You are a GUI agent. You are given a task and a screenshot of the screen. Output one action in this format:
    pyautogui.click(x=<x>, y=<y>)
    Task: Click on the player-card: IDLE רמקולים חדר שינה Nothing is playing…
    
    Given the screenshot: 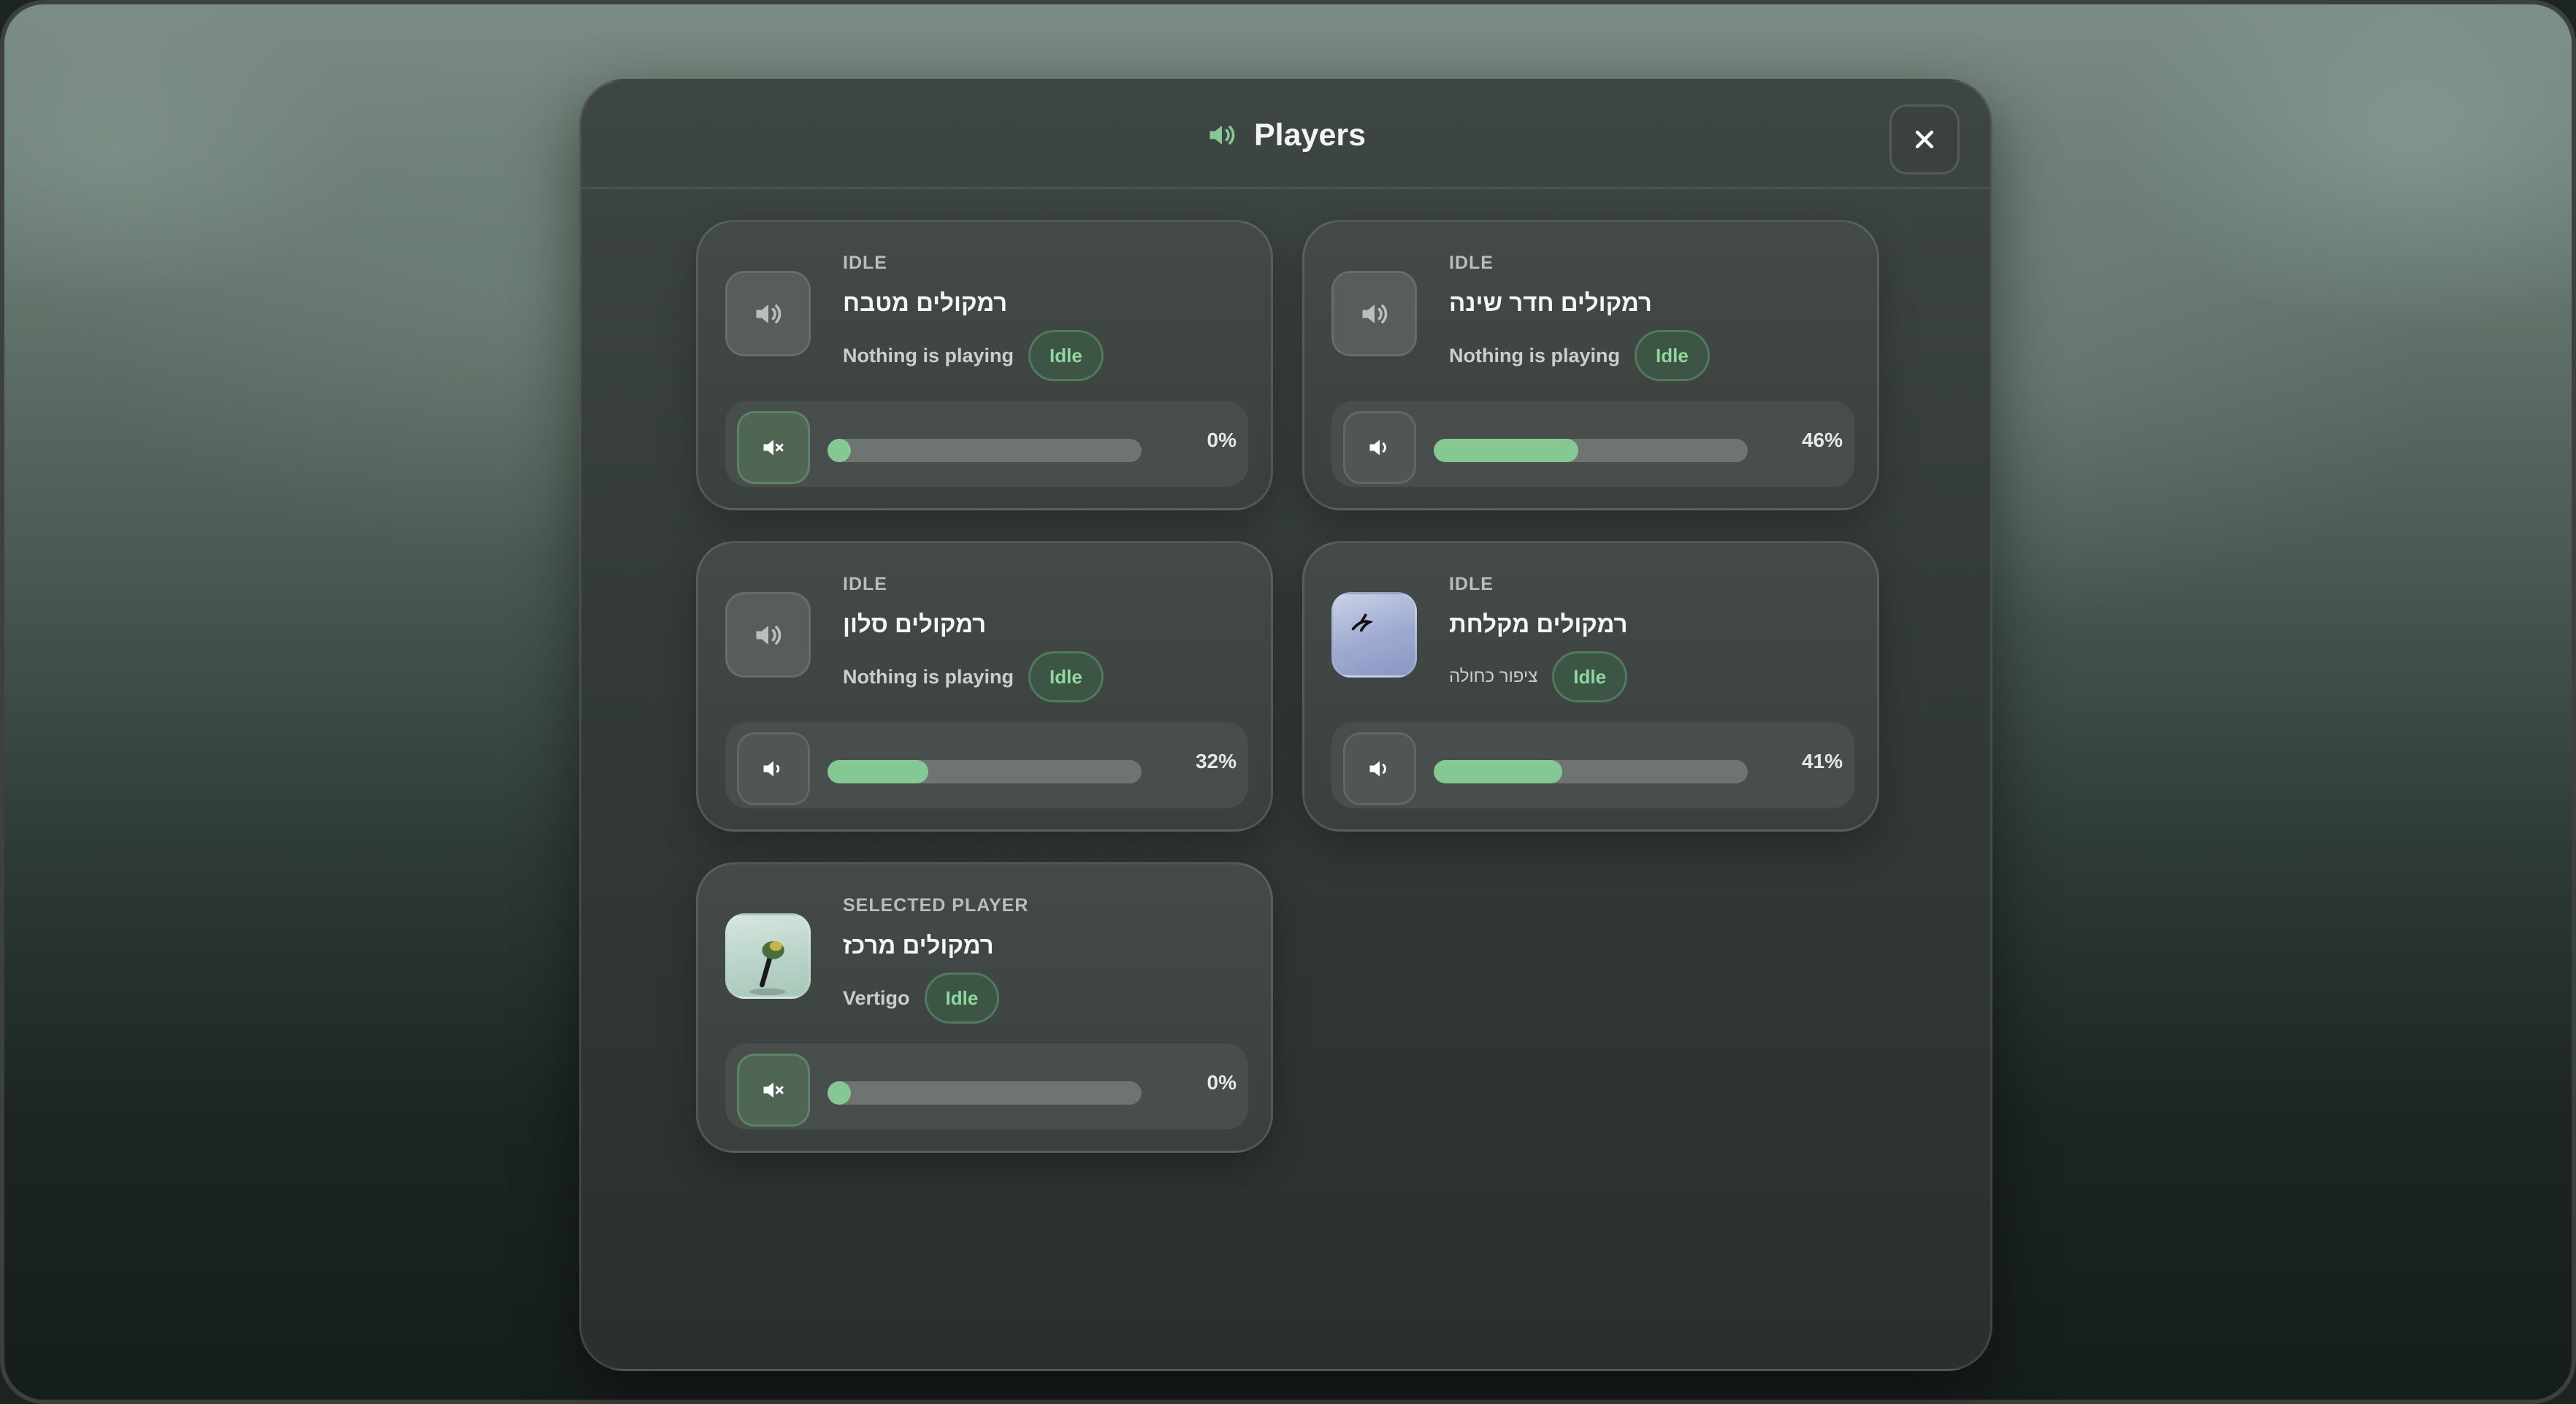 What is the action you would take?
    pyautogui.click(x=1590, y=365)
    